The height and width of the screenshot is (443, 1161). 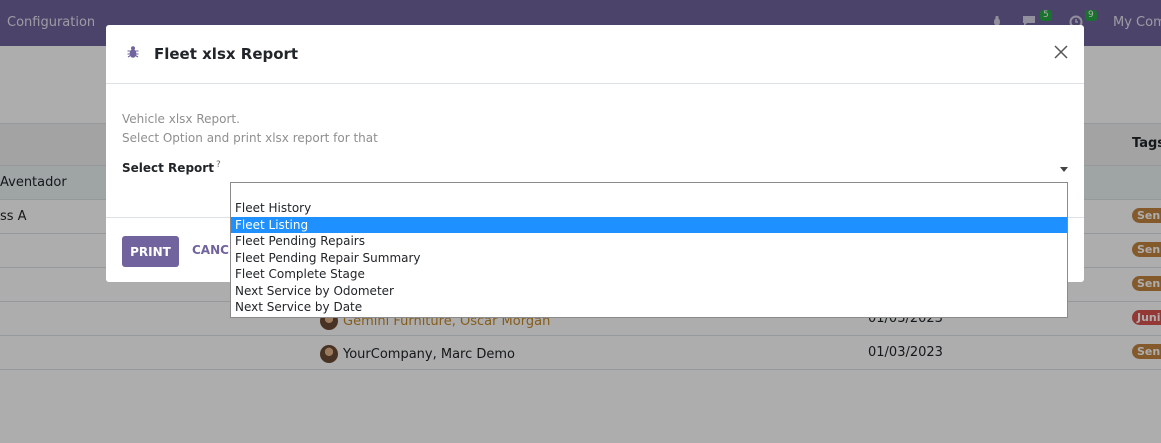 I want to click on description-line: Vehicle xlsx Report., so click(x=181, y=119).